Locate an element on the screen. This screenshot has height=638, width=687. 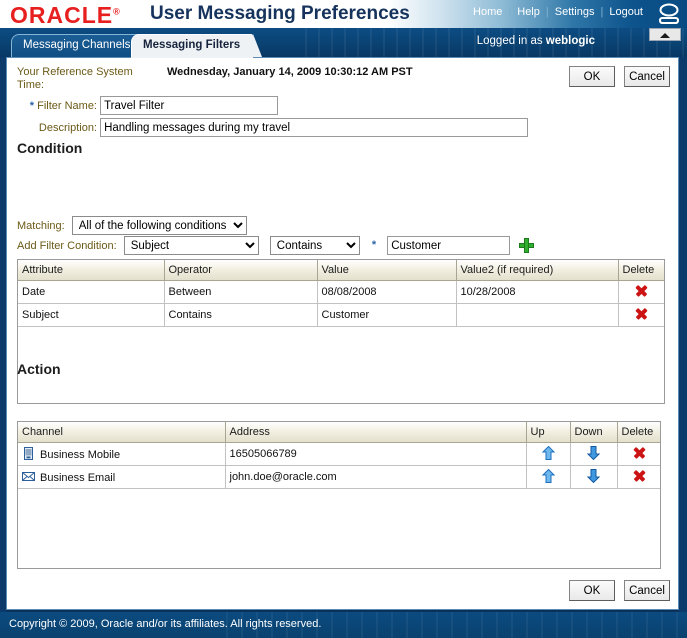
filter-attribute-select: Subject is located at coordinates (191, 245).